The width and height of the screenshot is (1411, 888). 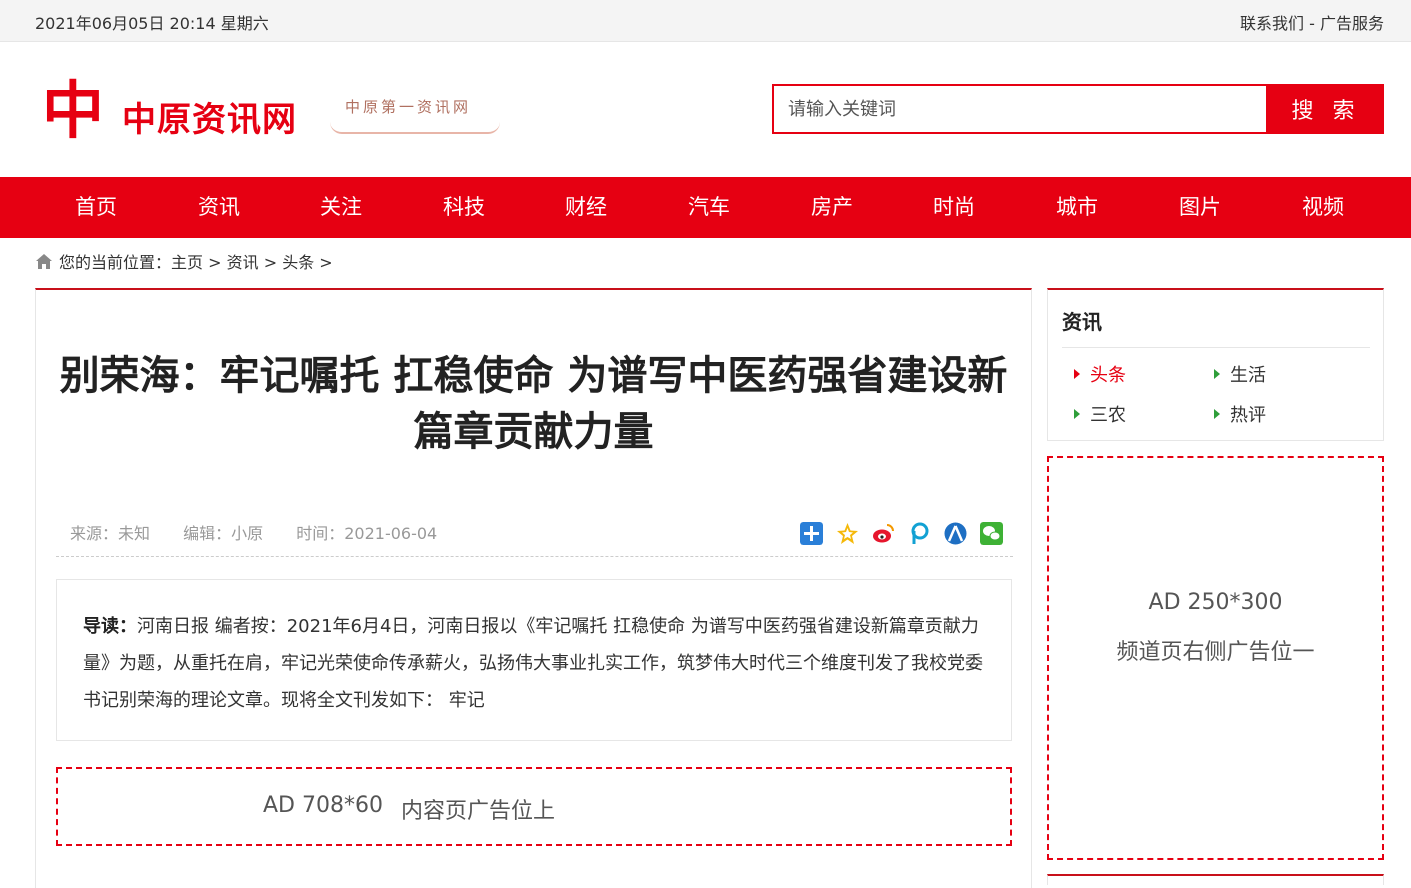 I want to click on breadcrumb-section: 资讯, so click(x=243, y=262).